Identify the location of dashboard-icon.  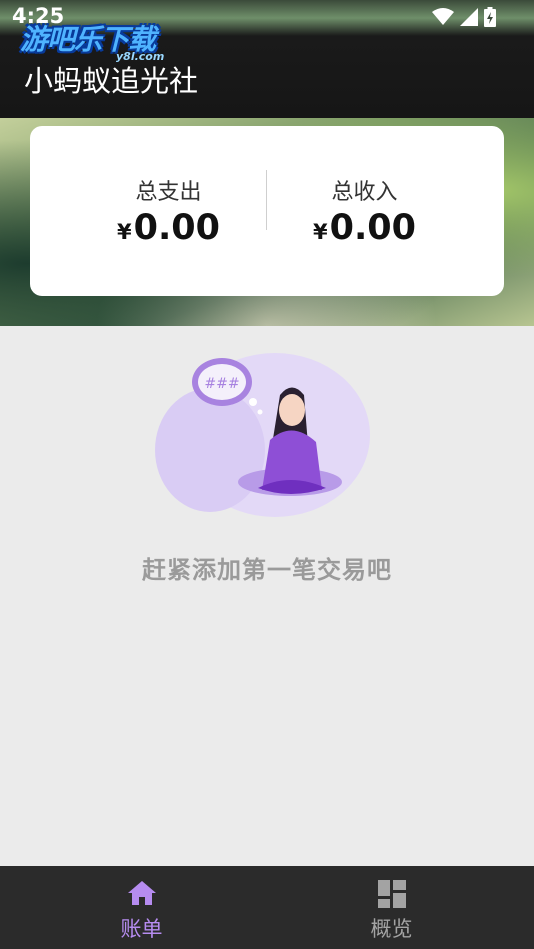
(391, 896).